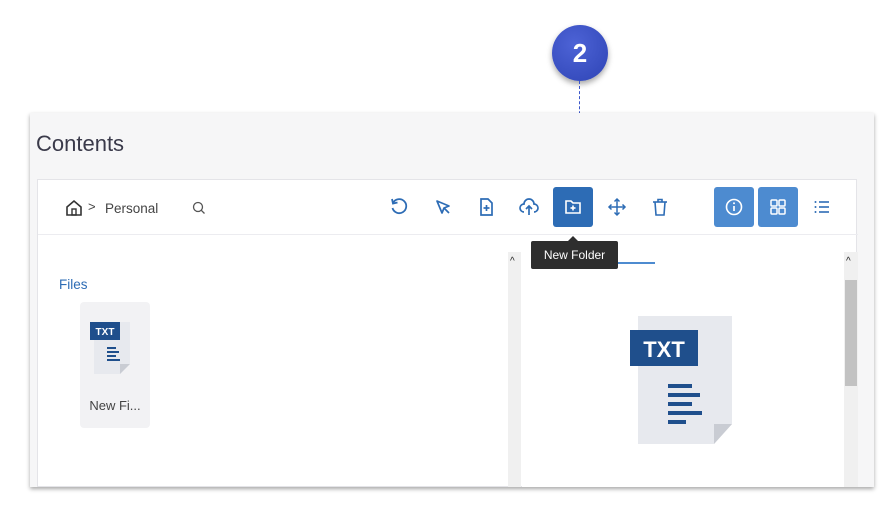  I want to click on new-folder-tooltip: New Folder, so click(574, 252).